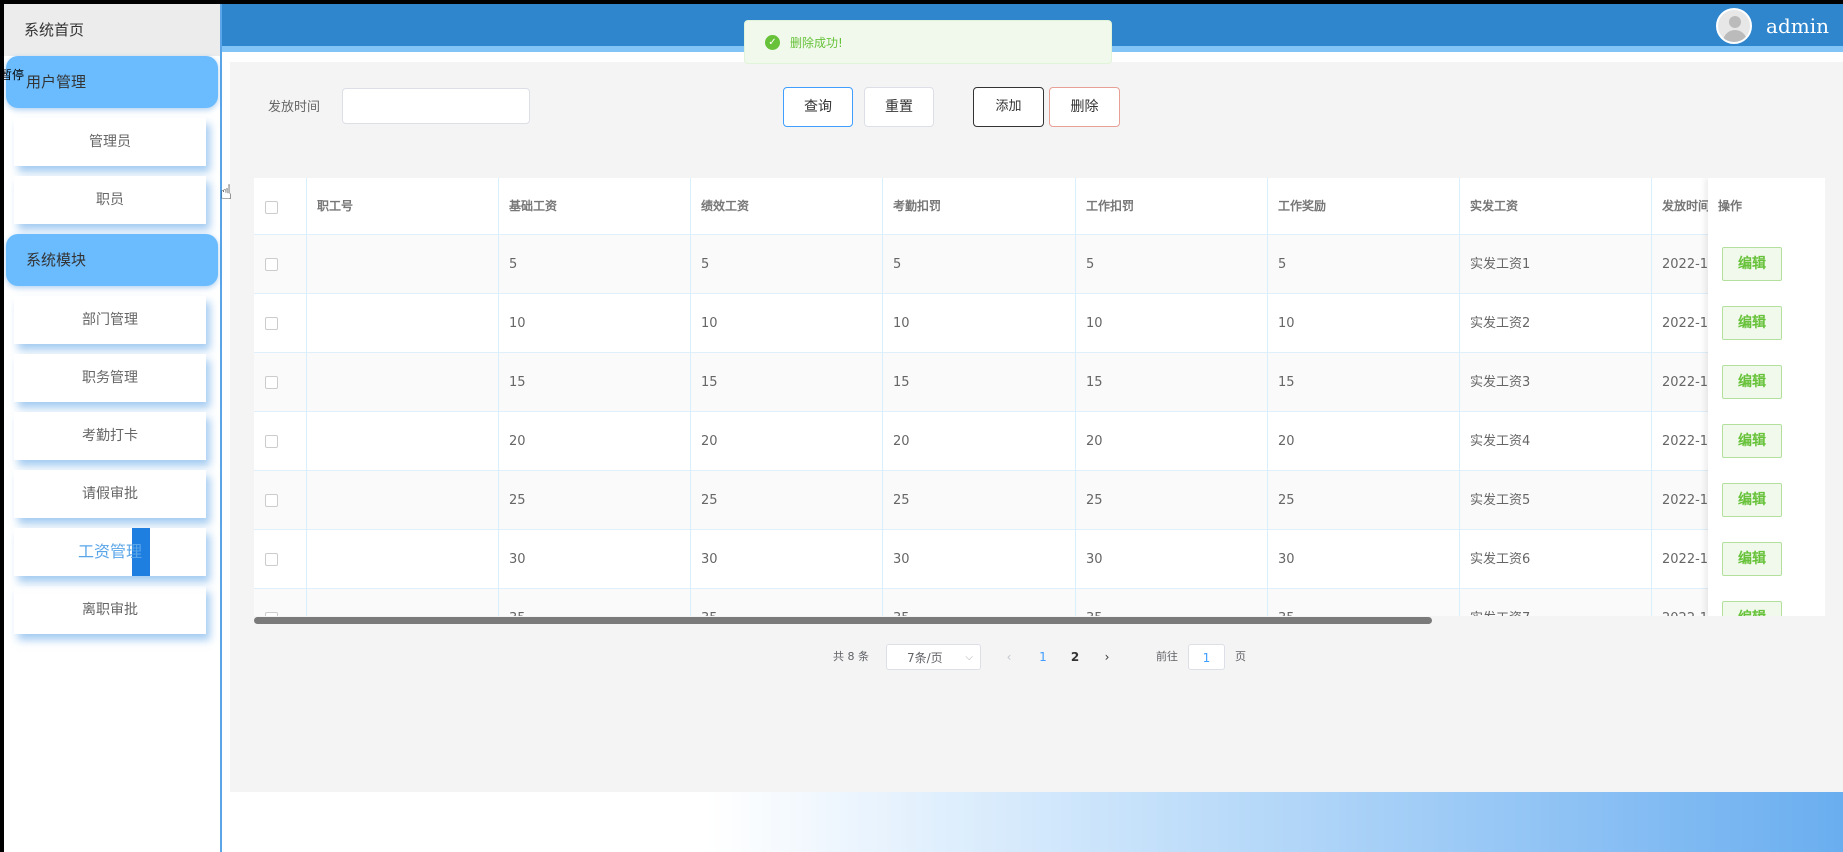  Describe the element at coordinates (1364, 500) in the screenshot. I see `cell-work-reward: 25` at that location.